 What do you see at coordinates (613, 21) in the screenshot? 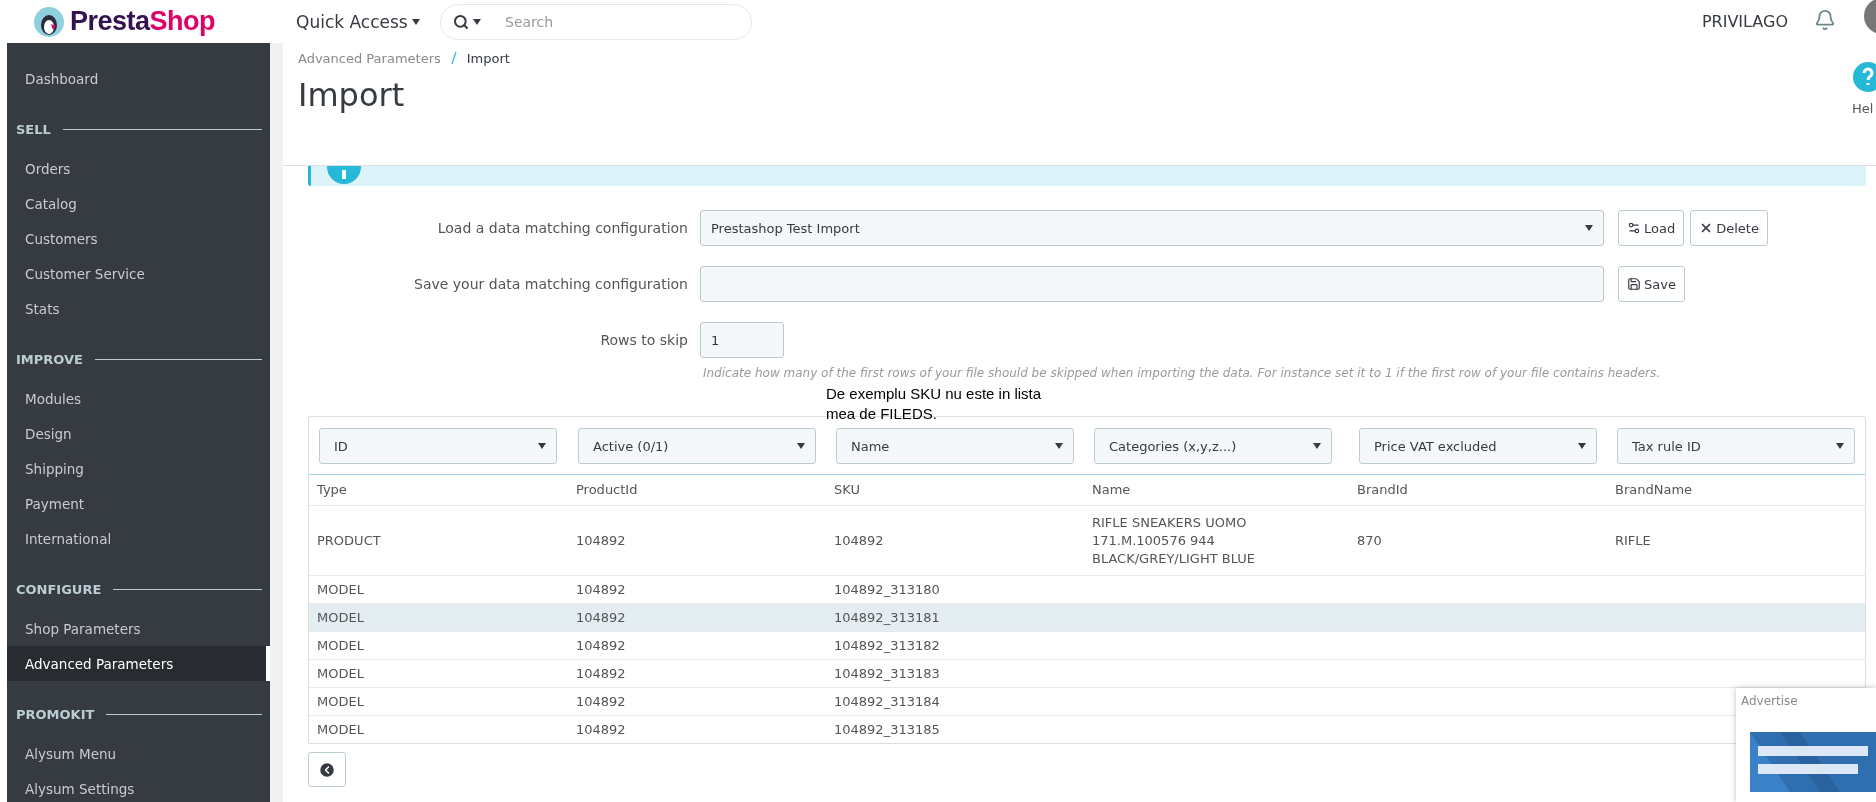
I see `search-field: Search` at bounding box center [613, 21].